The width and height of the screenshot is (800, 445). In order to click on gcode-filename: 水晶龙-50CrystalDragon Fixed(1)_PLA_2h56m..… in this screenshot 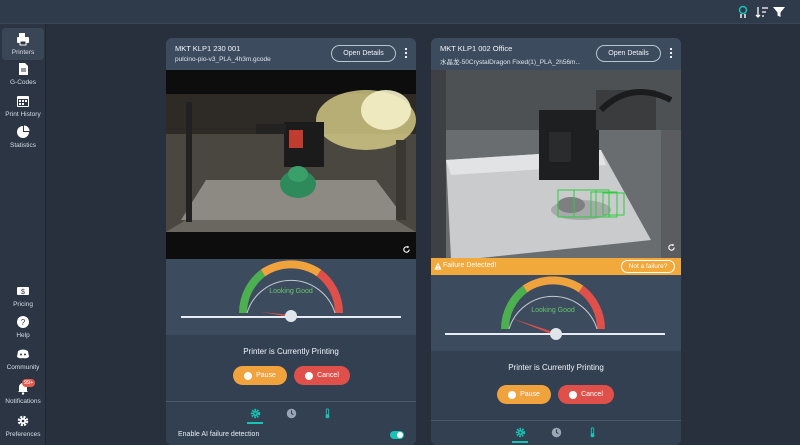, I will do `click(510, 62)`.